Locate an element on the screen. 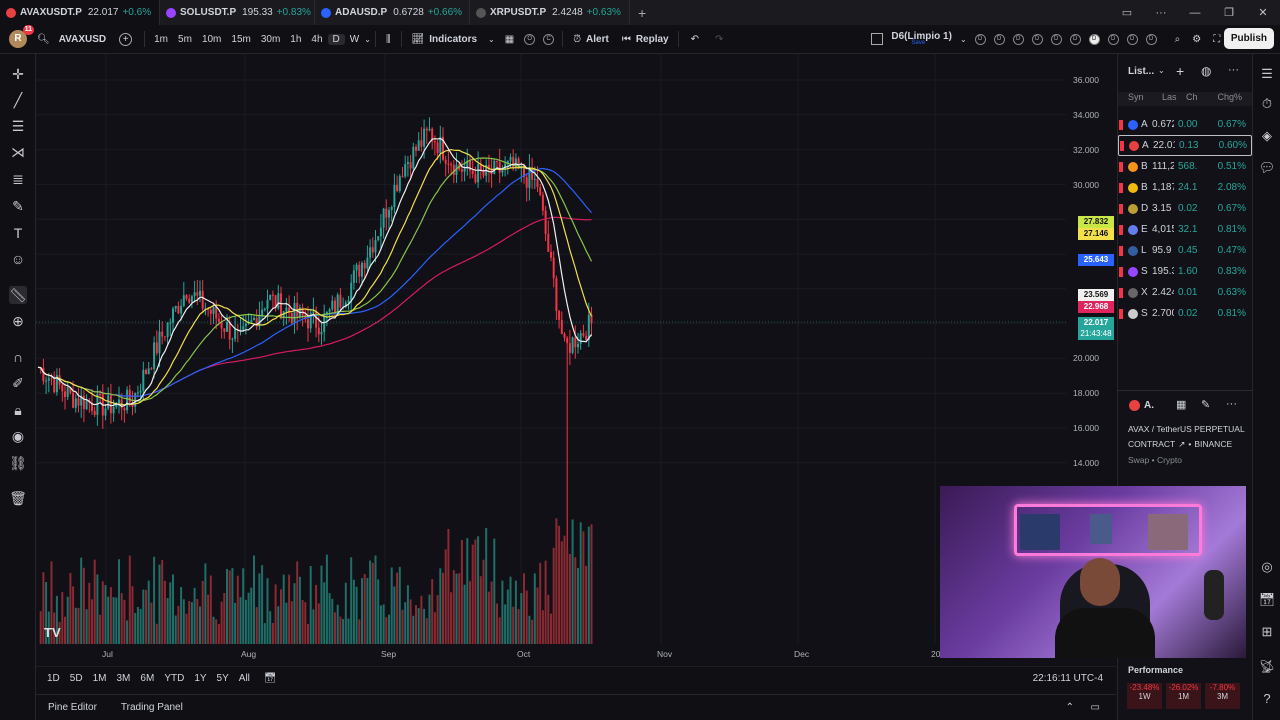  help-icon: ? is located at coordinates (1267, 700).